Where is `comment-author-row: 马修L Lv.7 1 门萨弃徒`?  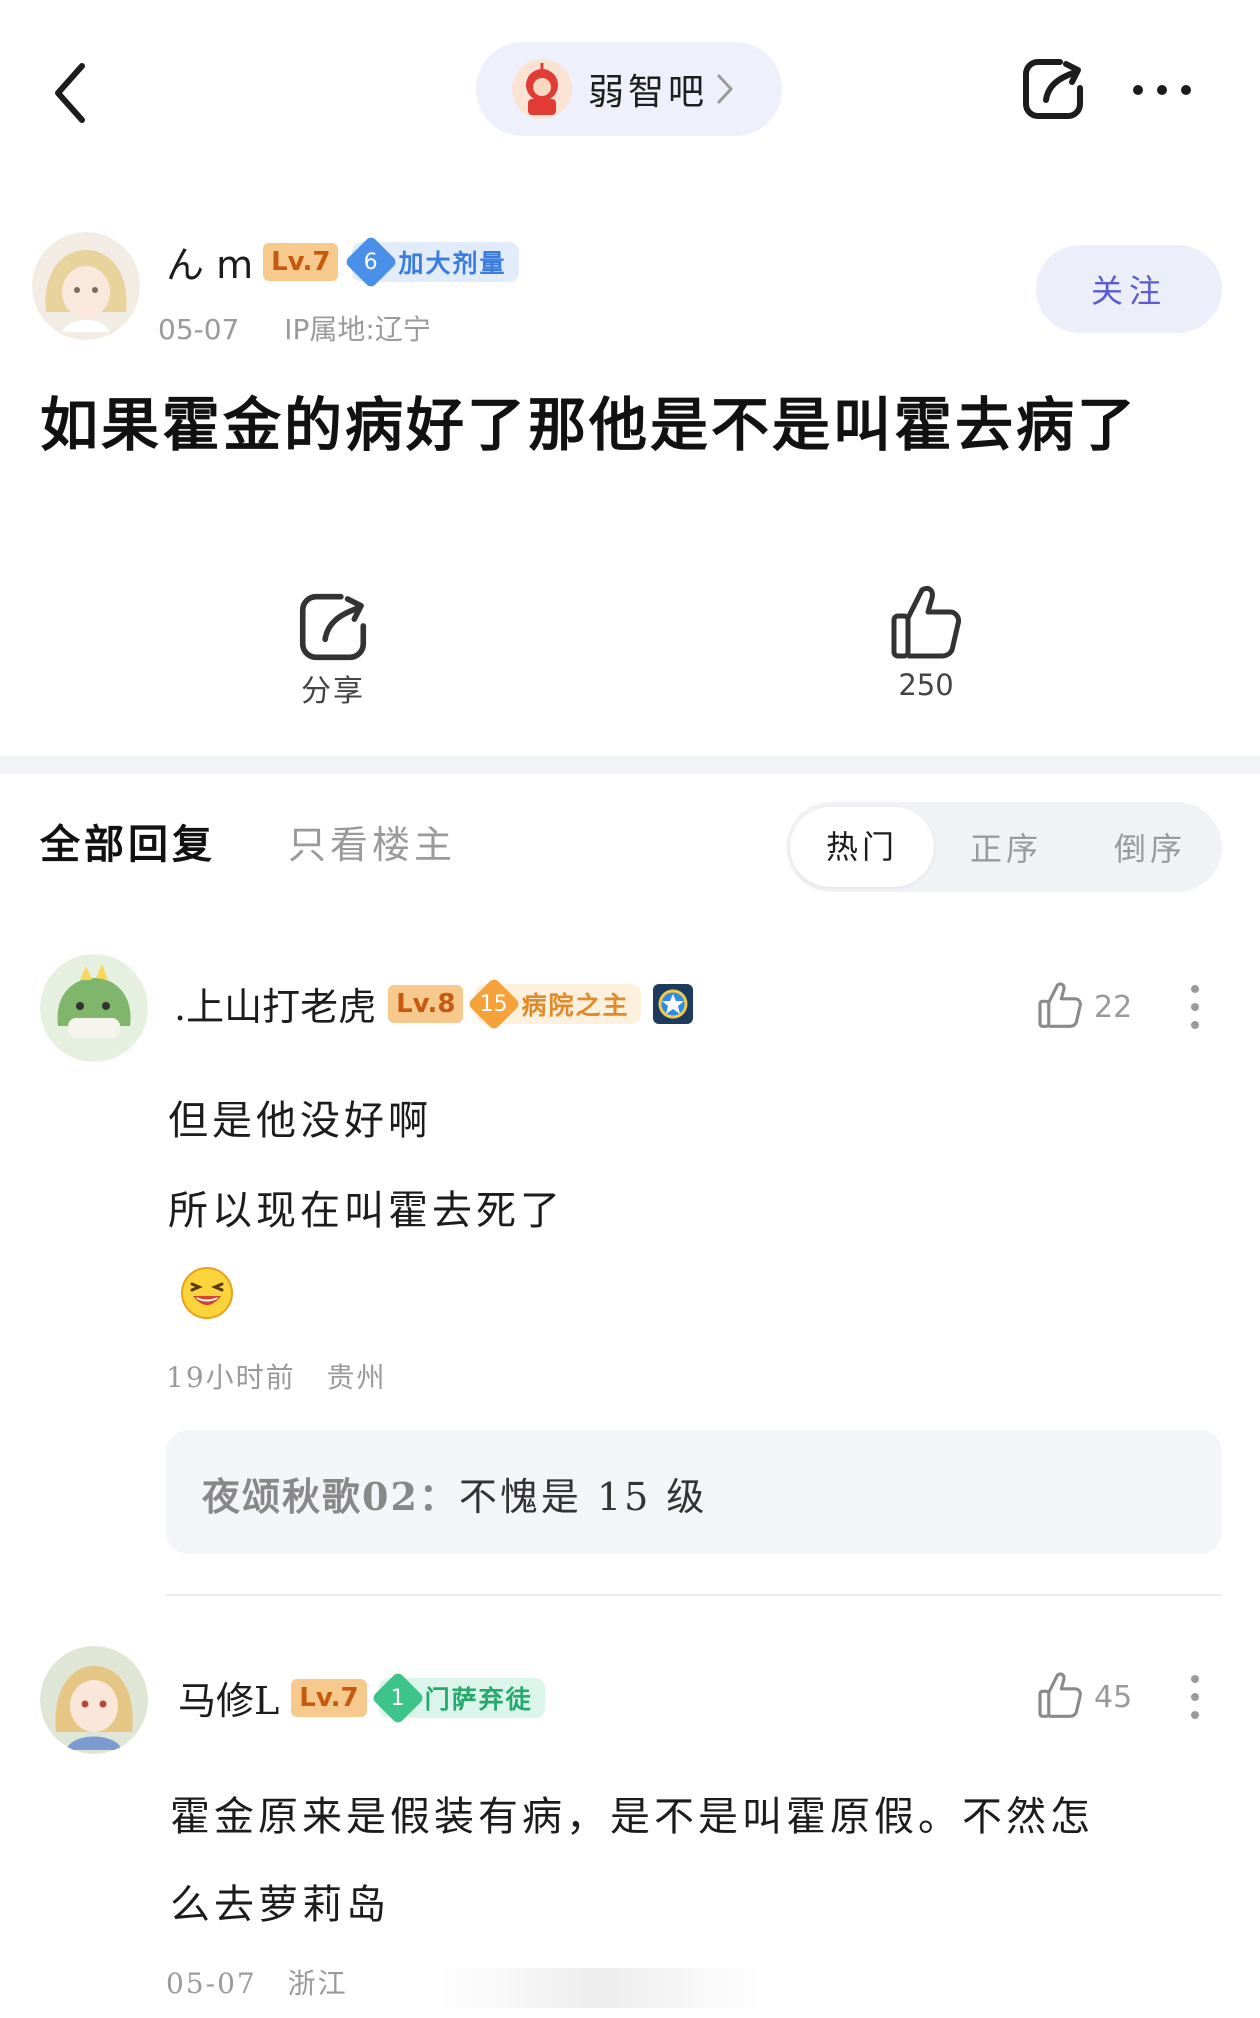
comment-author-row: 马修L Lv.7 1 门萨弃徒 is located at coordinates (361, 1697).